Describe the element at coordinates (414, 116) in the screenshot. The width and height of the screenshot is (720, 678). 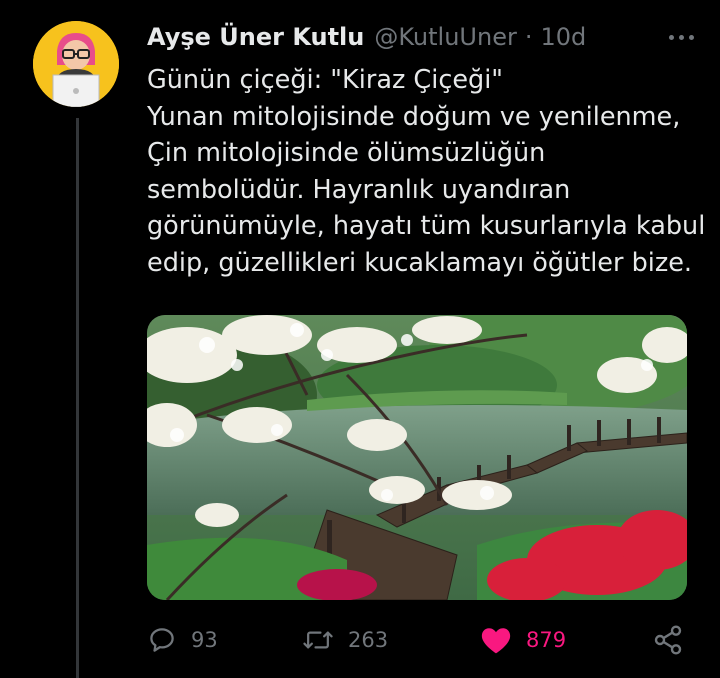
I see `tweet-text-line: Yunan mitolojisinde doğum ve yenilenme,` at that location.